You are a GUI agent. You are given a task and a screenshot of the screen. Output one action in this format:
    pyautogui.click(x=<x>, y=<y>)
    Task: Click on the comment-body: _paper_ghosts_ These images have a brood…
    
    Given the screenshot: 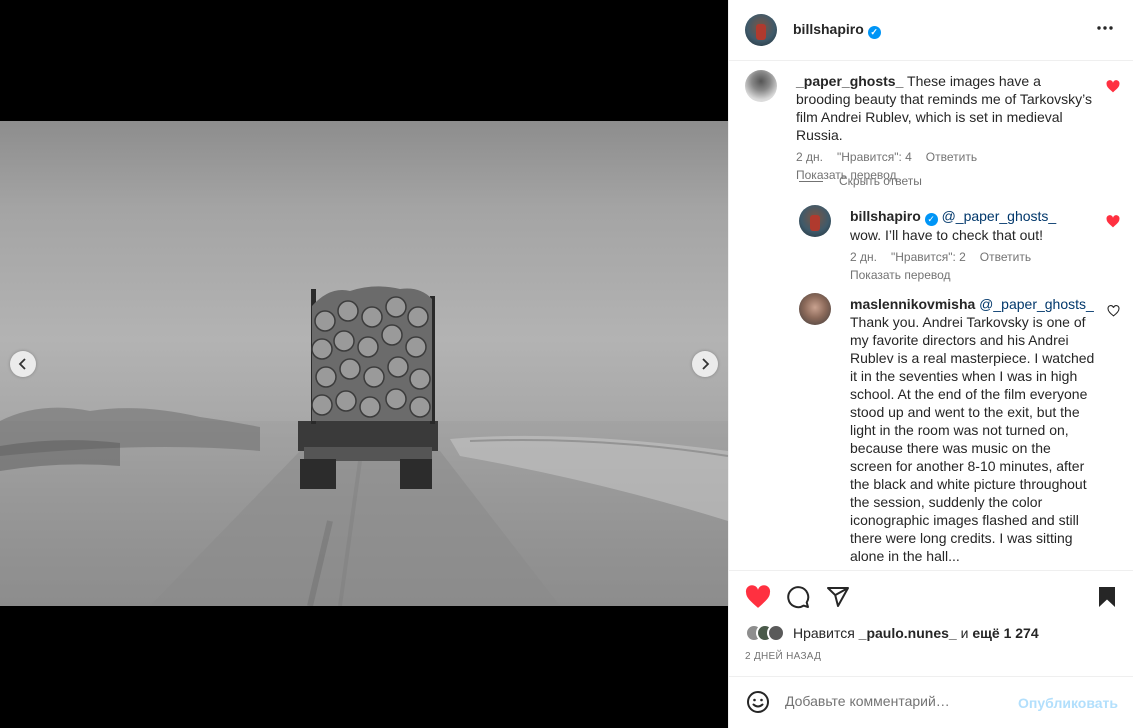 What is the action you would take?
    pyautogui.click(x=946, y=108)
    